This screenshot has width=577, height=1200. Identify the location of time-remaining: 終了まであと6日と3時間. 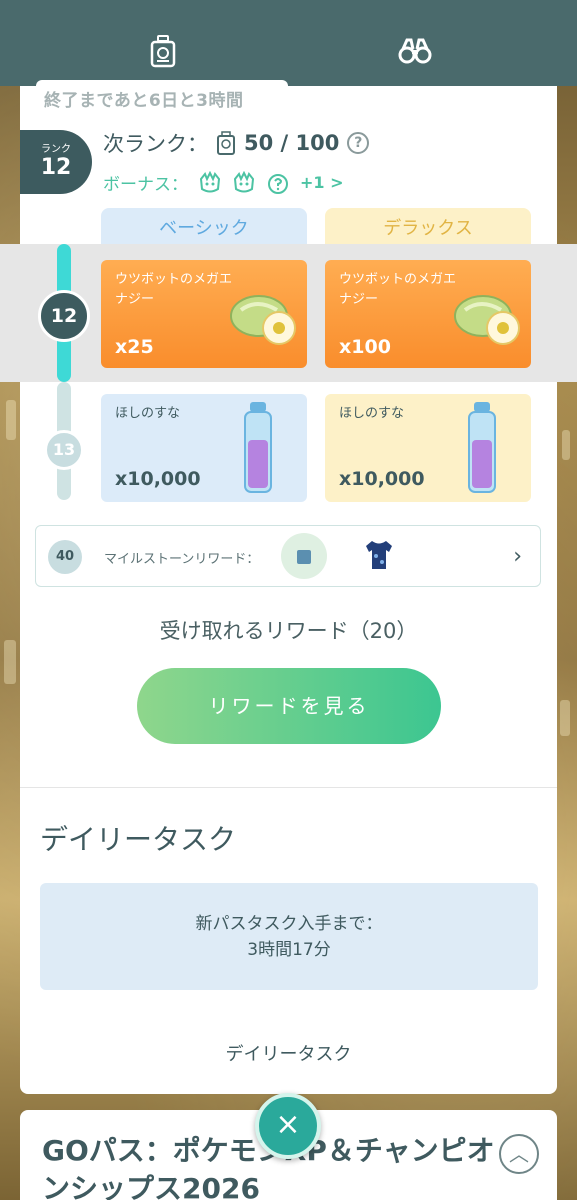
(162, 95).